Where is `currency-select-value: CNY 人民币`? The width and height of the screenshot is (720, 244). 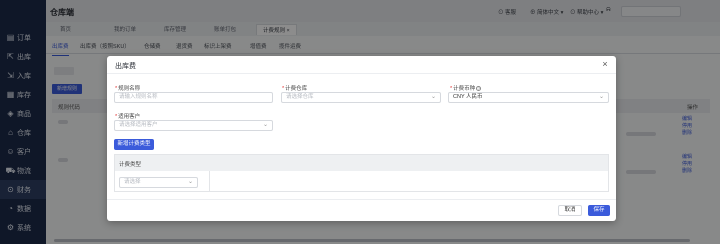
currency-select-value: CNY 人民币 is located at coordinates (468, 97).